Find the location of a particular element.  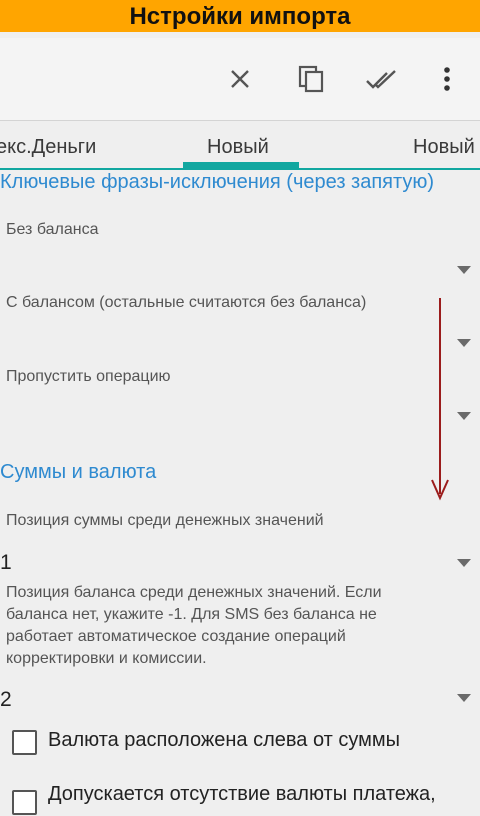

sum-position-value: 1 is located at coordinates (6, 563).